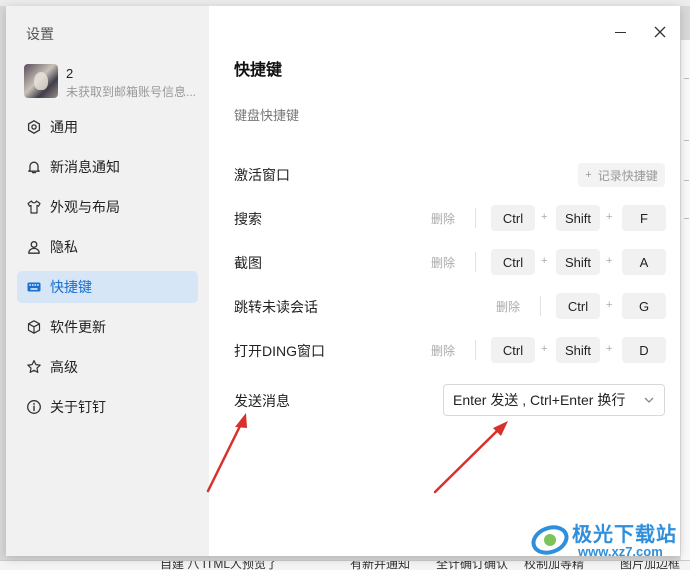 The image size is (690, 570). I want to click on close-button, so click(660, 32).